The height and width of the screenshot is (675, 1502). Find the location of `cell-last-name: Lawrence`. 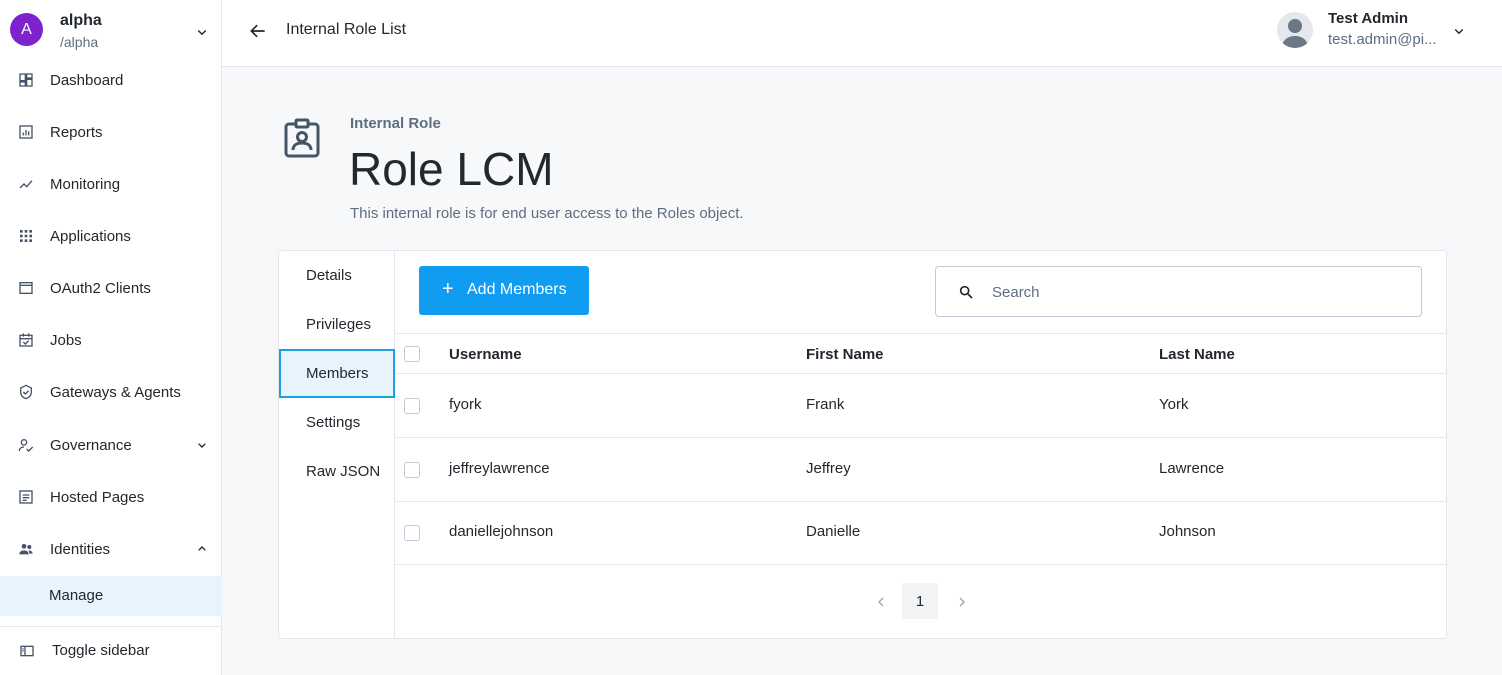

cell-last-name: Lawrence is located at coordinates (1192, 468).